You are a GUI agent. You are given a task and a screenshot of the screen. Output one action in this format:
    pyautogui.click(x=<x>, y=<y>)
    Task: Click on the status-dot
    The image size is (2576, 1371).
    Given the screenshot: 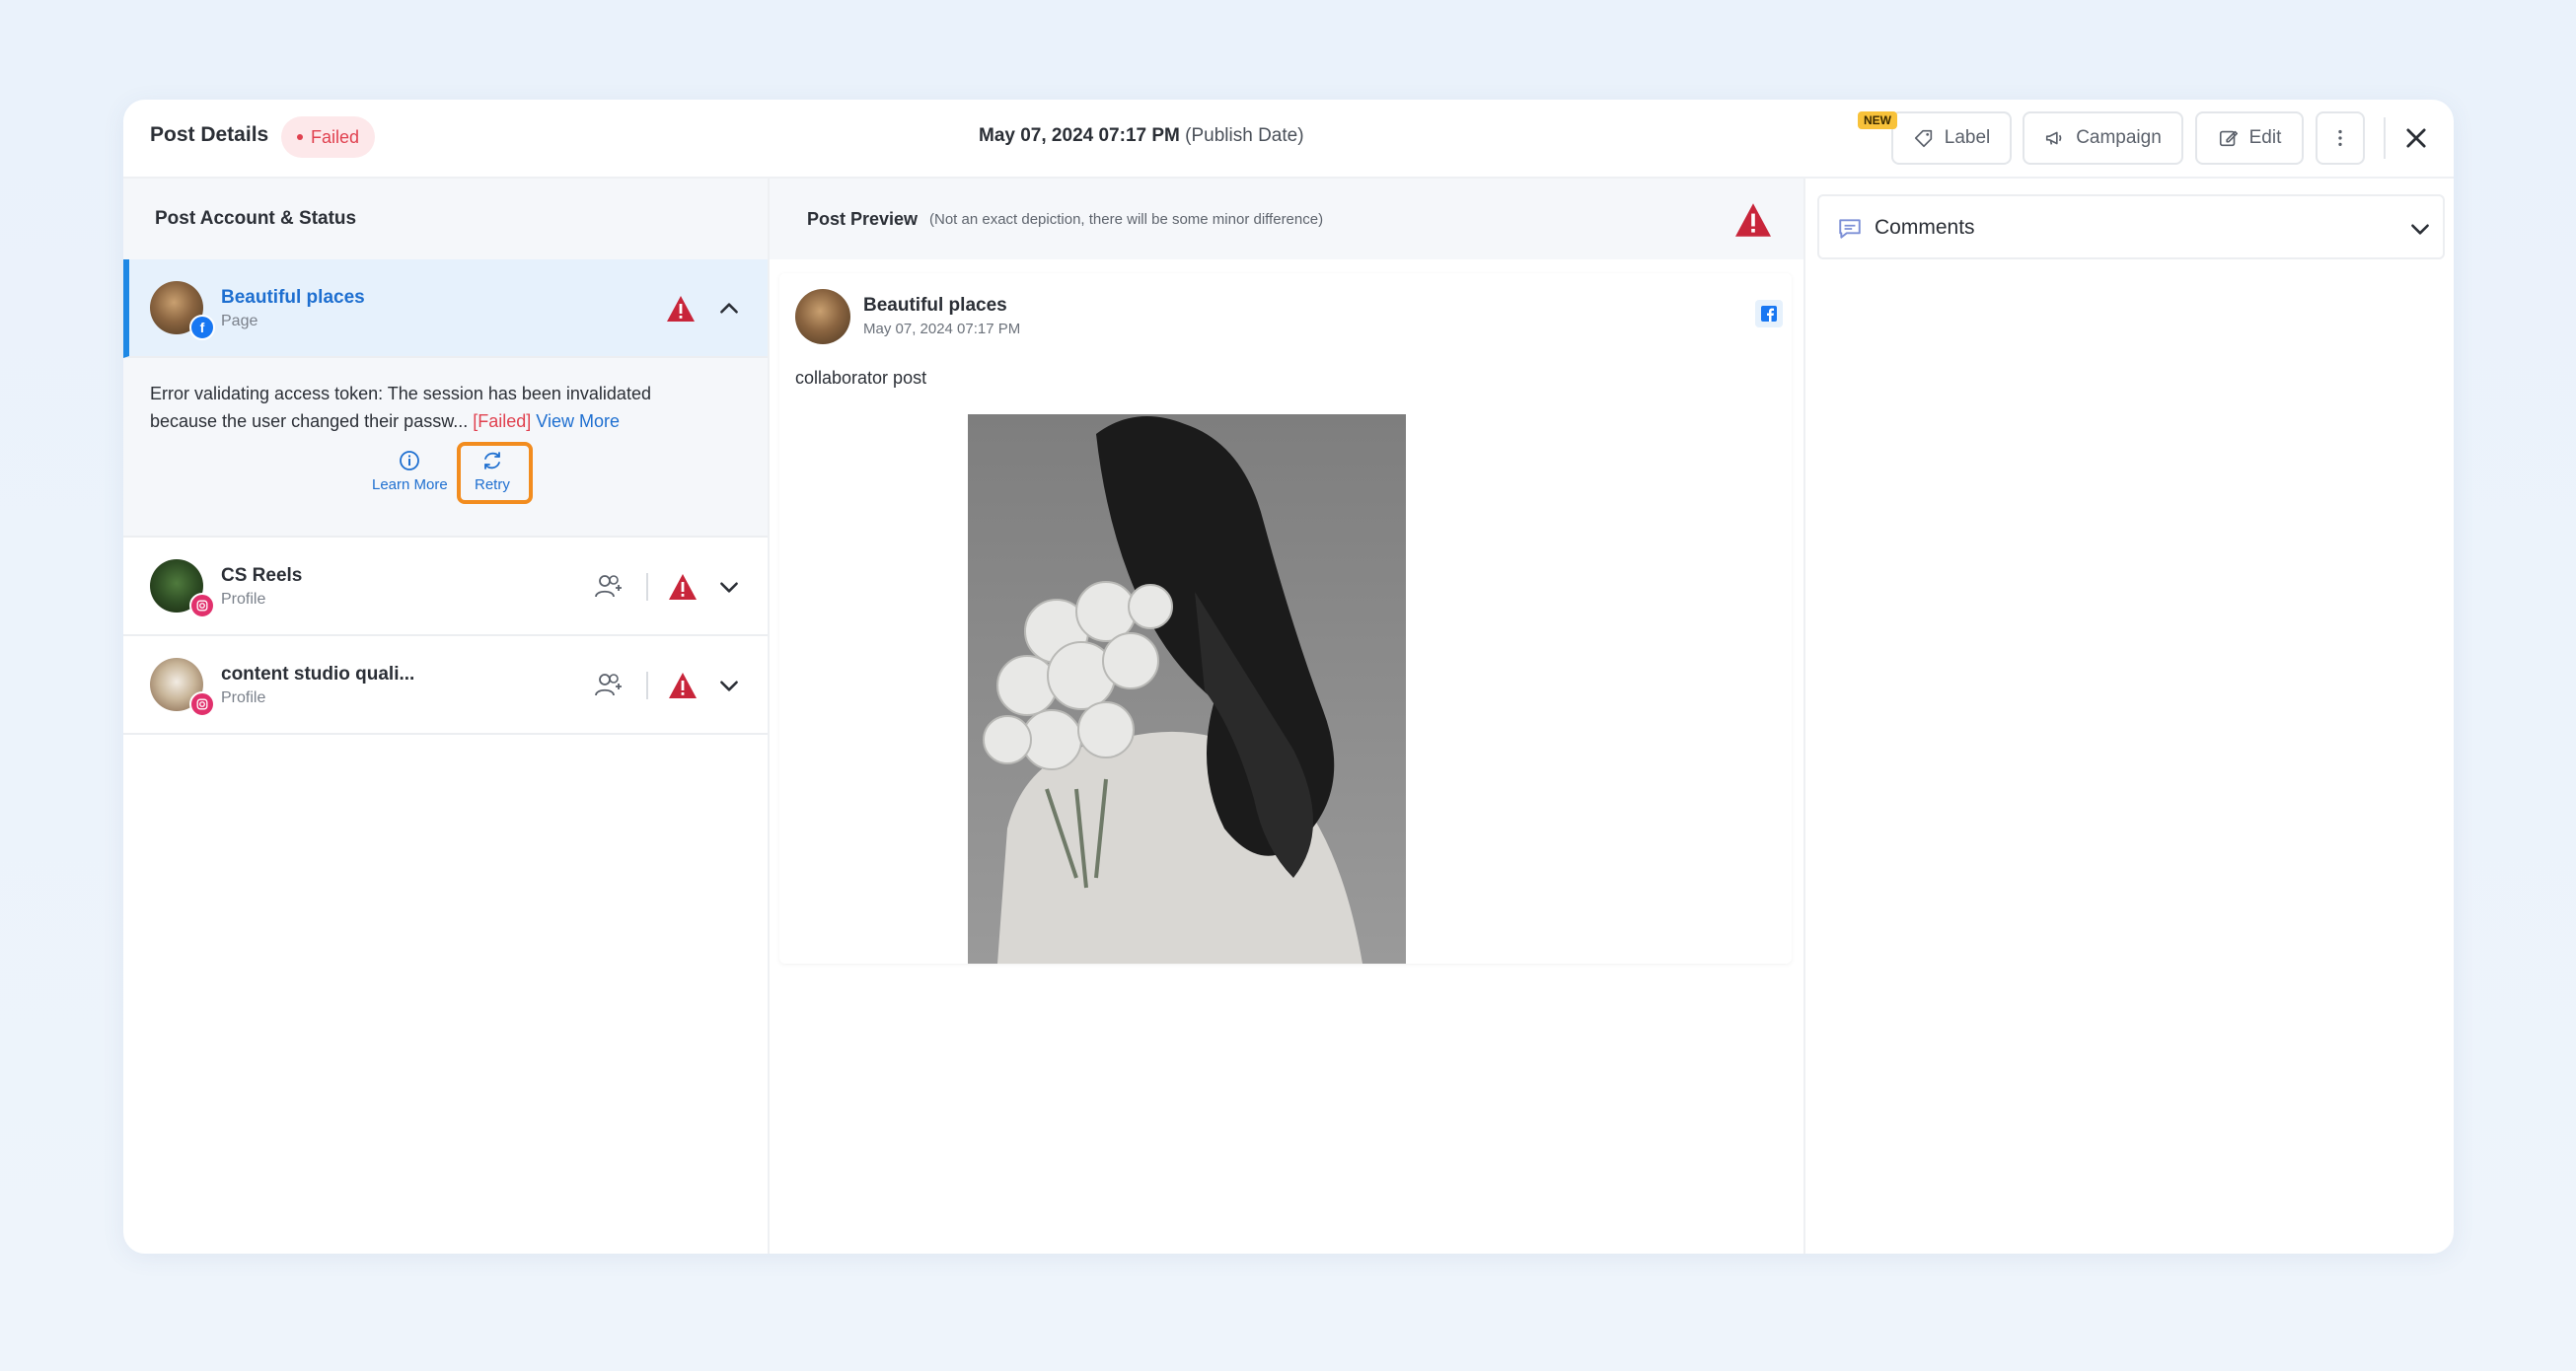 What is the action you would take?
    pyautogui.click(x=300, y=137)
    